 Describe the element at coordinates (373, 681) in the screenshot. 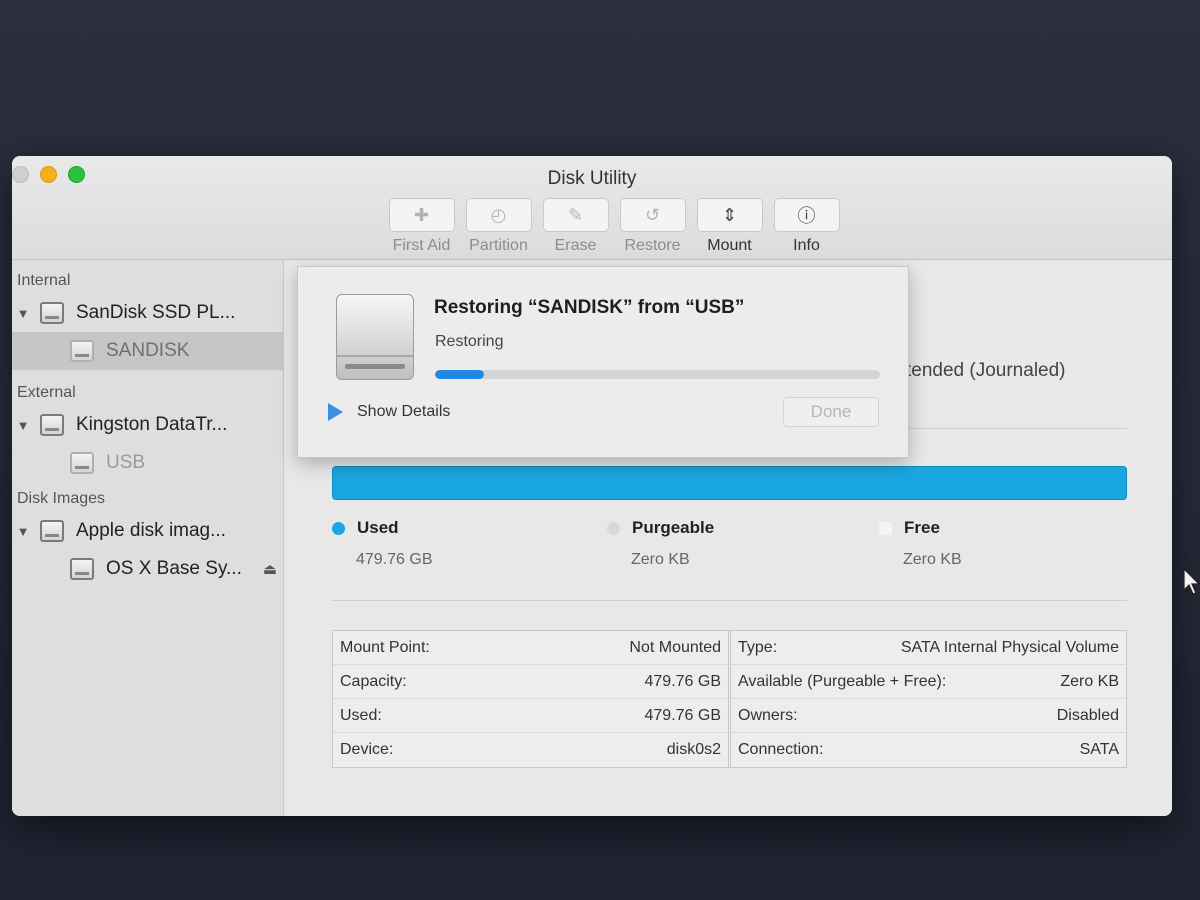

I see `info-key: Capacity:` at that location.